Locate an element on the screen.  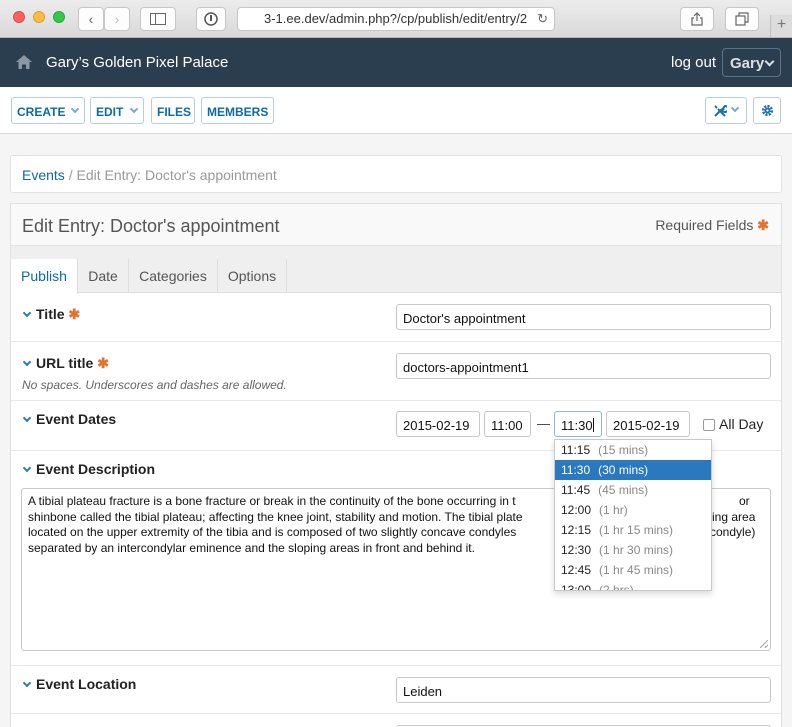
event-location-field: Event Location Leiden is located at coordinates (396, 690).